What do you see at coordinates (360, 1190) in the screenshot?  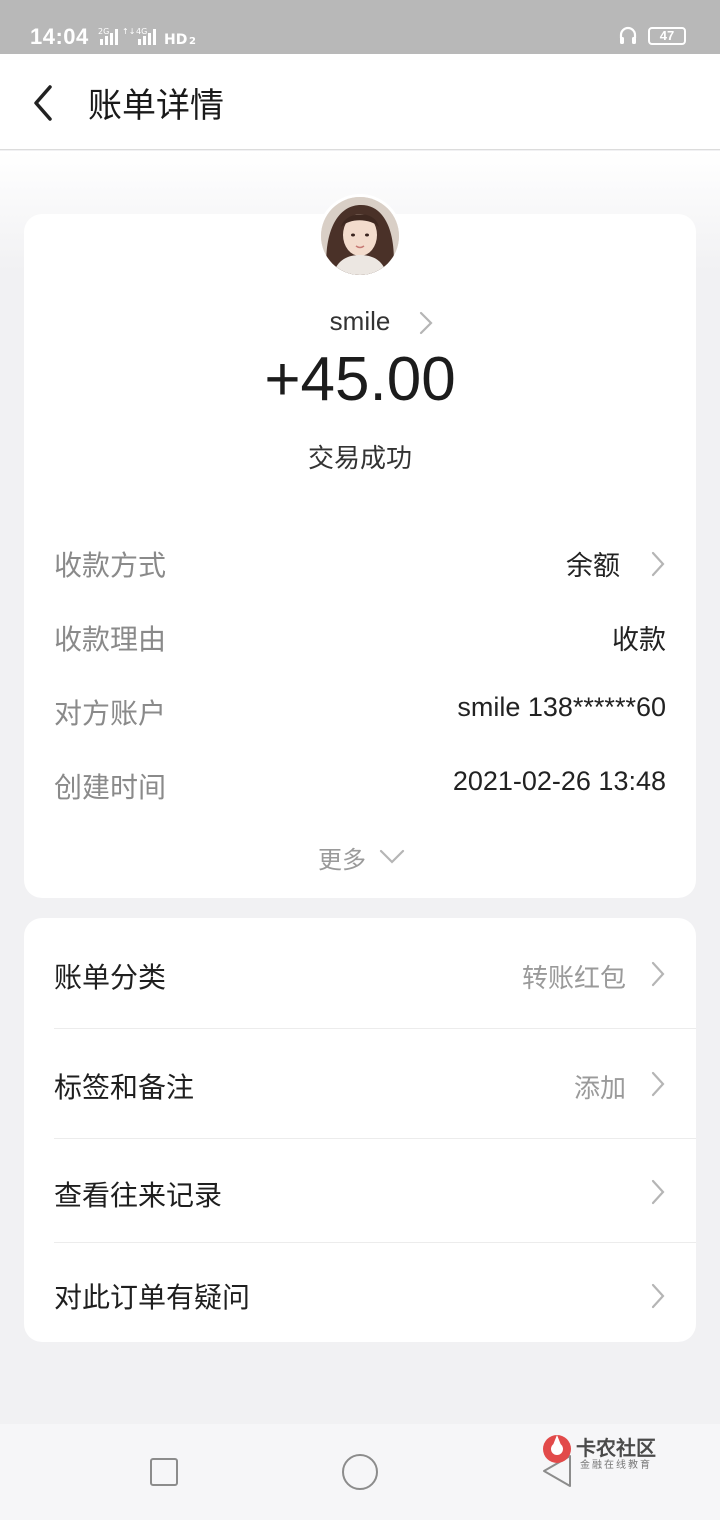 I see `menu-item-transaction-history: 查看往来记录` at bounding box center [360, 1190].